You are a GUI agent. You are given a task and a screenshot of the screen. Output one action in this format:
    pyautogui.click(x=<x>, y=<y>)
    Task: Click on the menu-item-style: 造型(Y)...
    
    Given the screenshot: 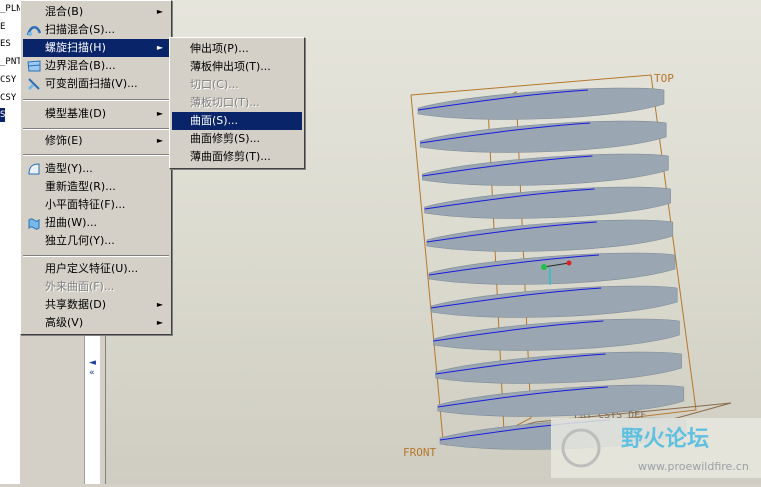 What is the action you would take?
    pyautogui.click(x=96, y=169)
    